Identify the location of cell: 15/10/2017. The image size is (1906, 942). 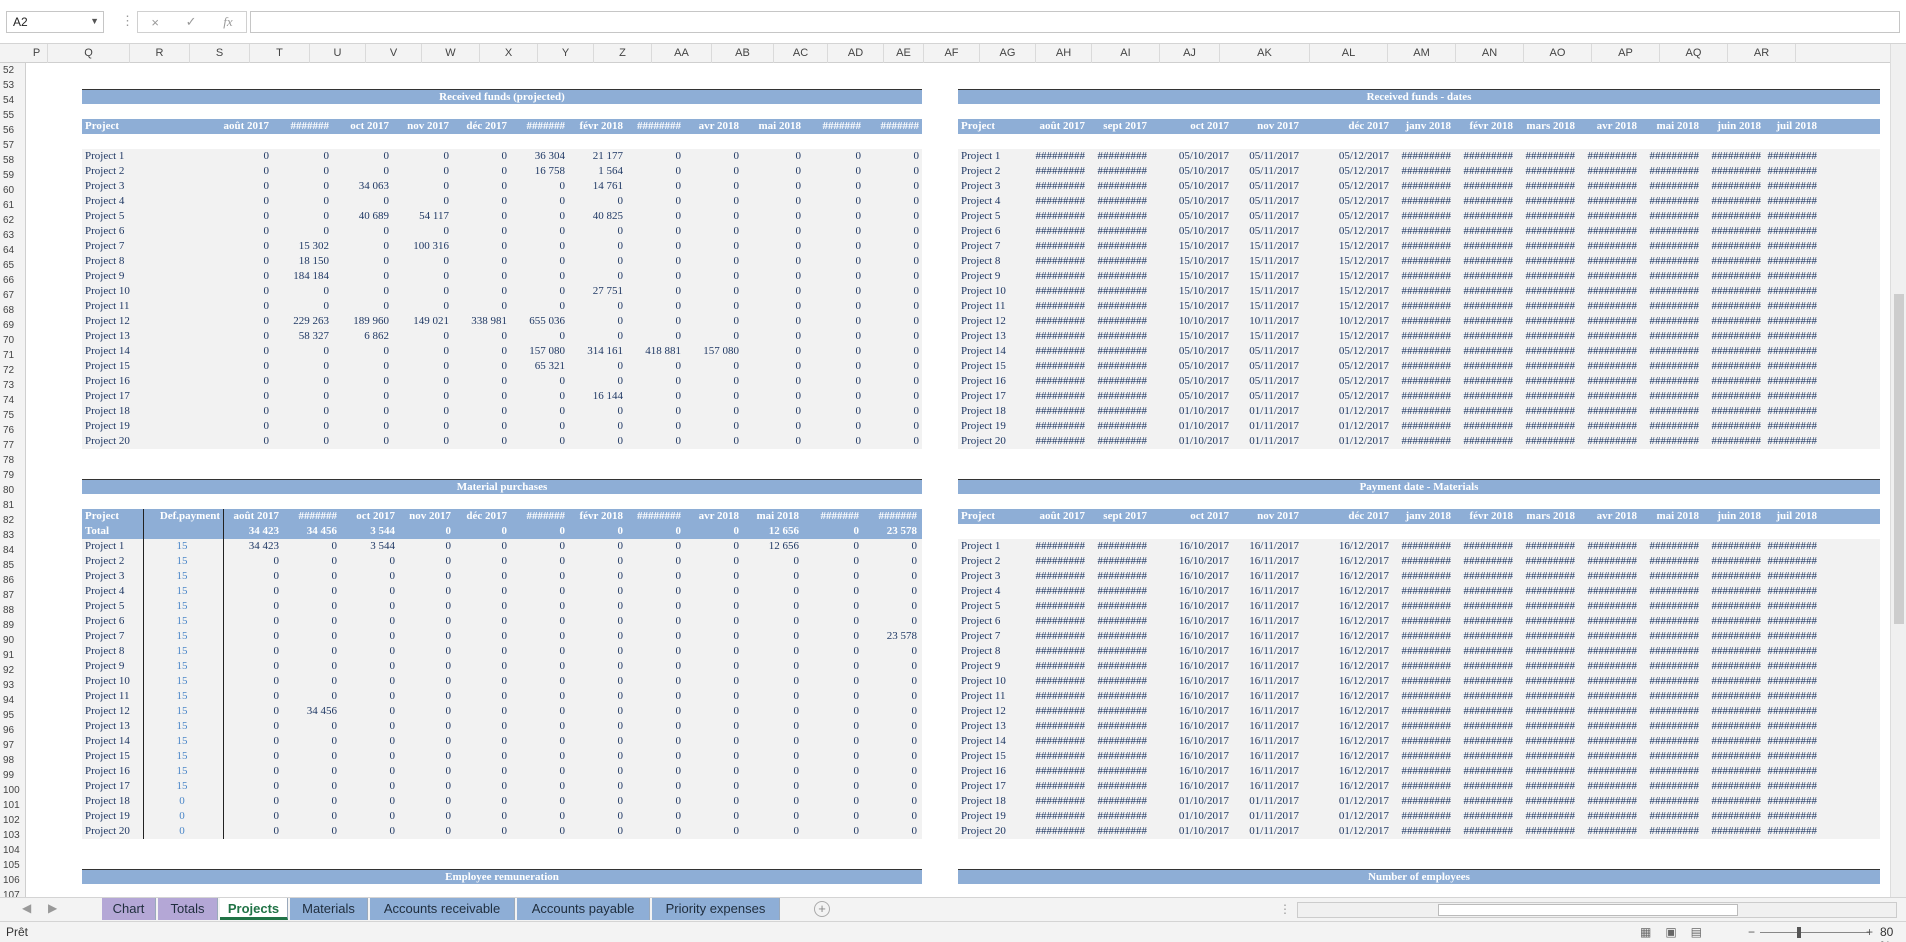
(1191, 261).